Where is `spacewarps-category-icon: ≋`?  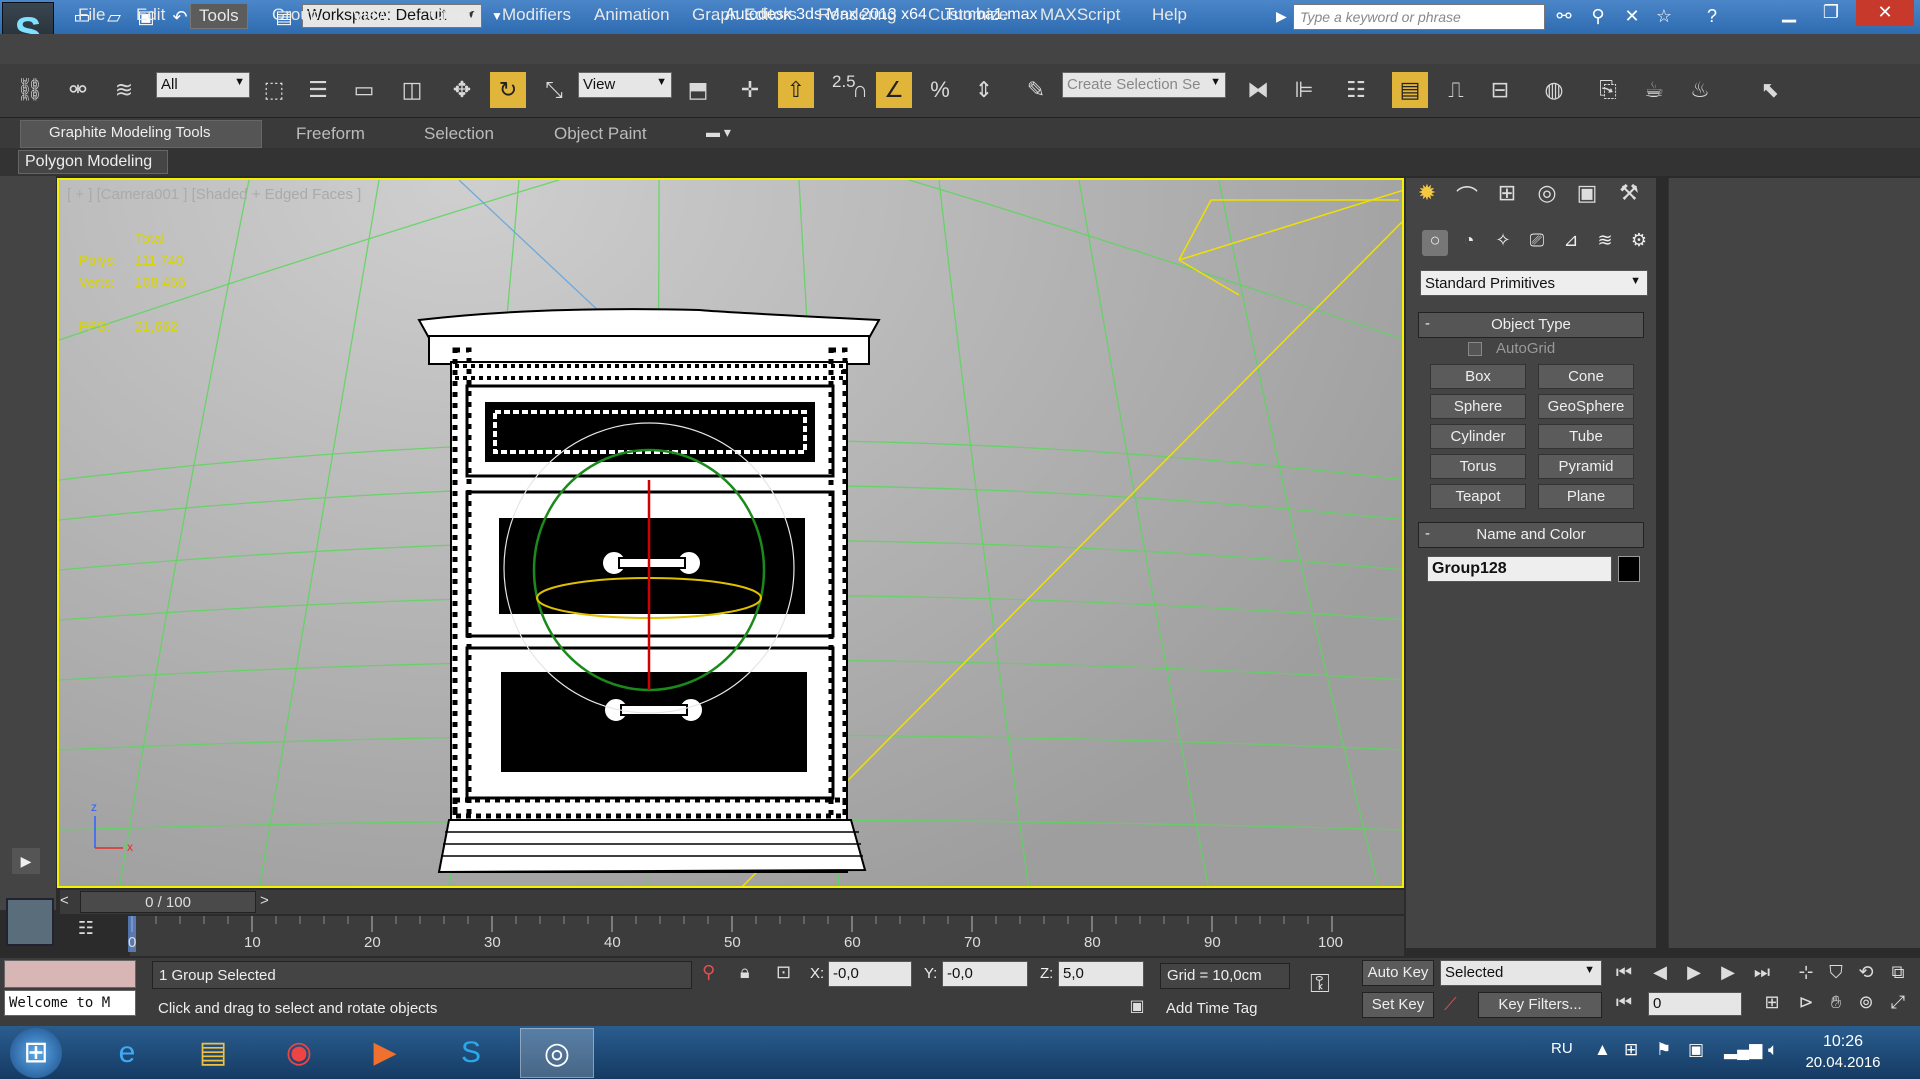 spacewarps-category-icon: ≋ is located at coordinates (1605, 243).